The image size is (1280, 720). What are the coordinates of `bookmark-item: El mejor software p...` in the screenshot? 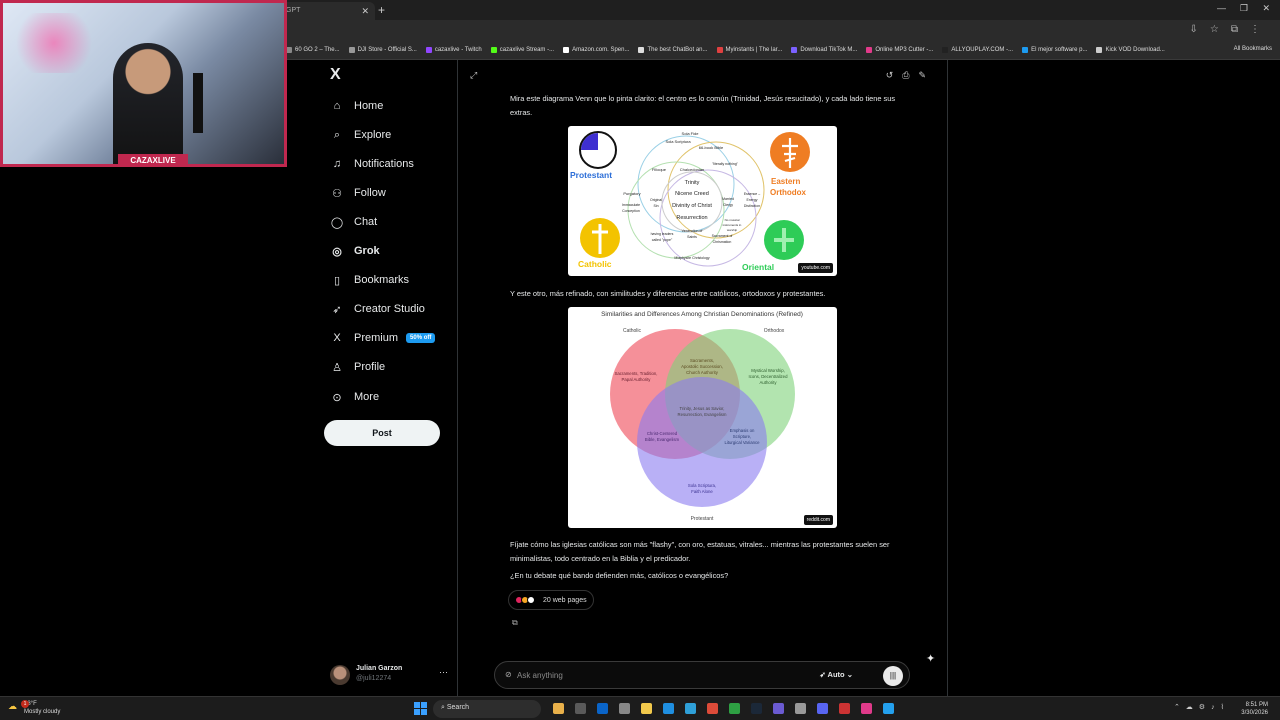 It's located at (1054, 49).